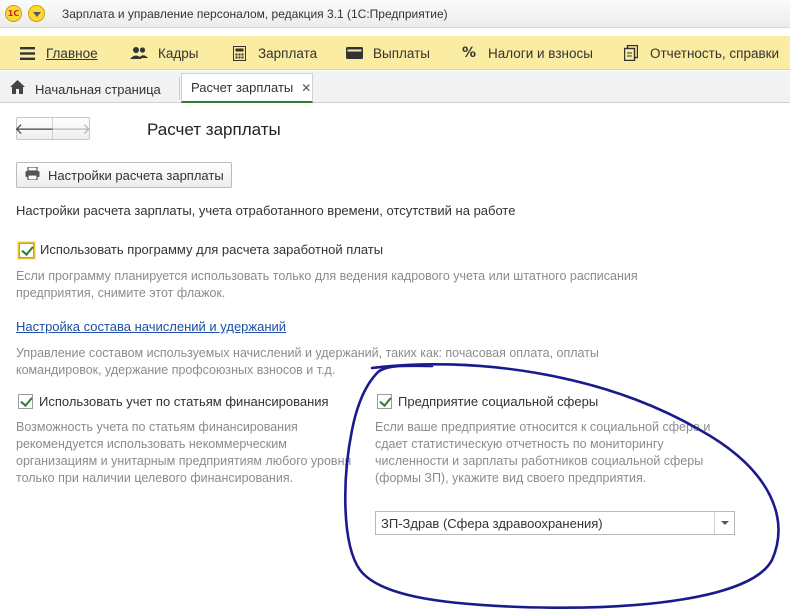  I want to click on enterprise-type-value: ЗП-Здрав (Сфера здравоохранения), so click(492, 523).